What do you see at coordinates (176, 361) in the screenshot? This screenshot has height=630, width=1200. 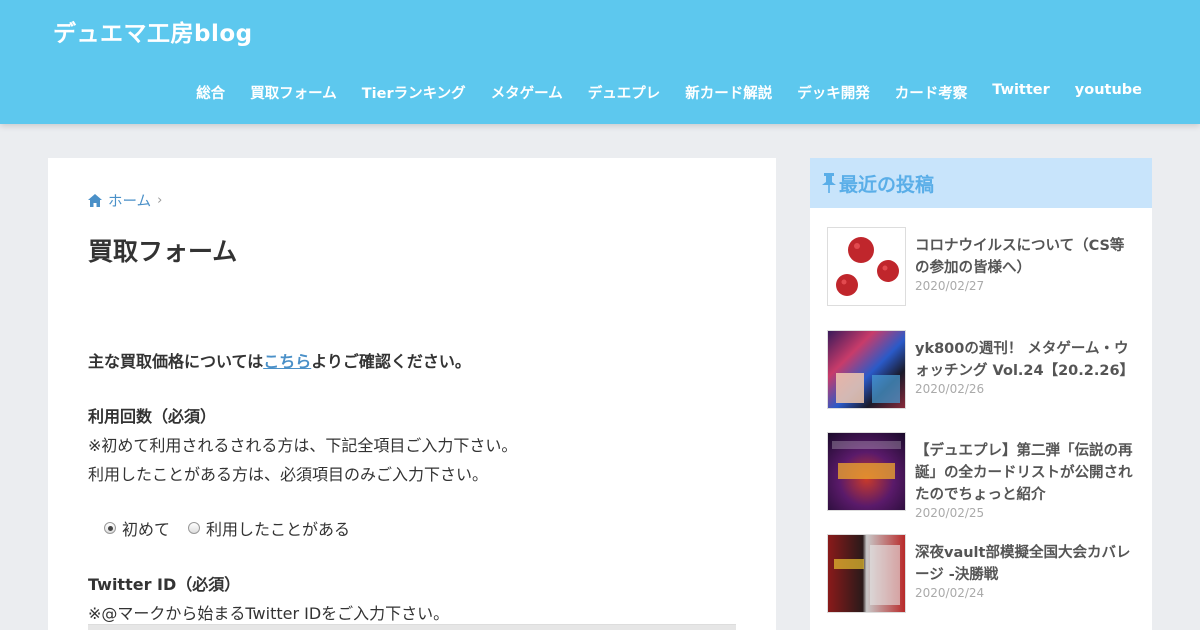 I see `lead-before: 主な買取価格については` at bounding box center [176, 361].